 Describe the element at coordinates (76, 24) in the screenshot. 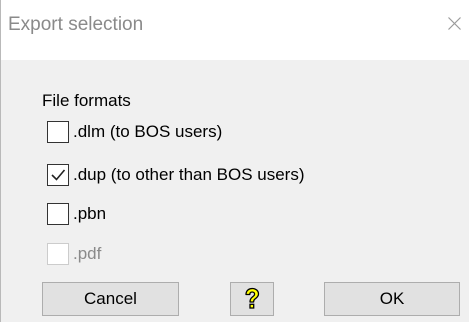

I see `dialog-title: Export selection` at that location.